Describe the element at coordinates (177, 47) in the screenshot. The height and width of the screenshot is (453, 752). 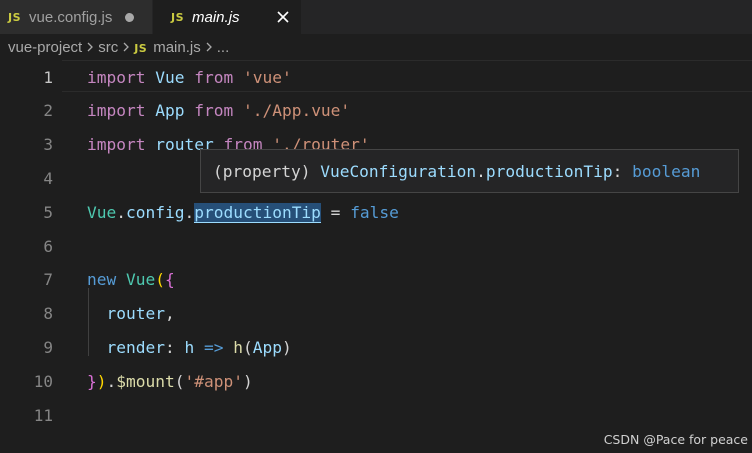
I see `breadcrumb-file-label: main.js` at that location.